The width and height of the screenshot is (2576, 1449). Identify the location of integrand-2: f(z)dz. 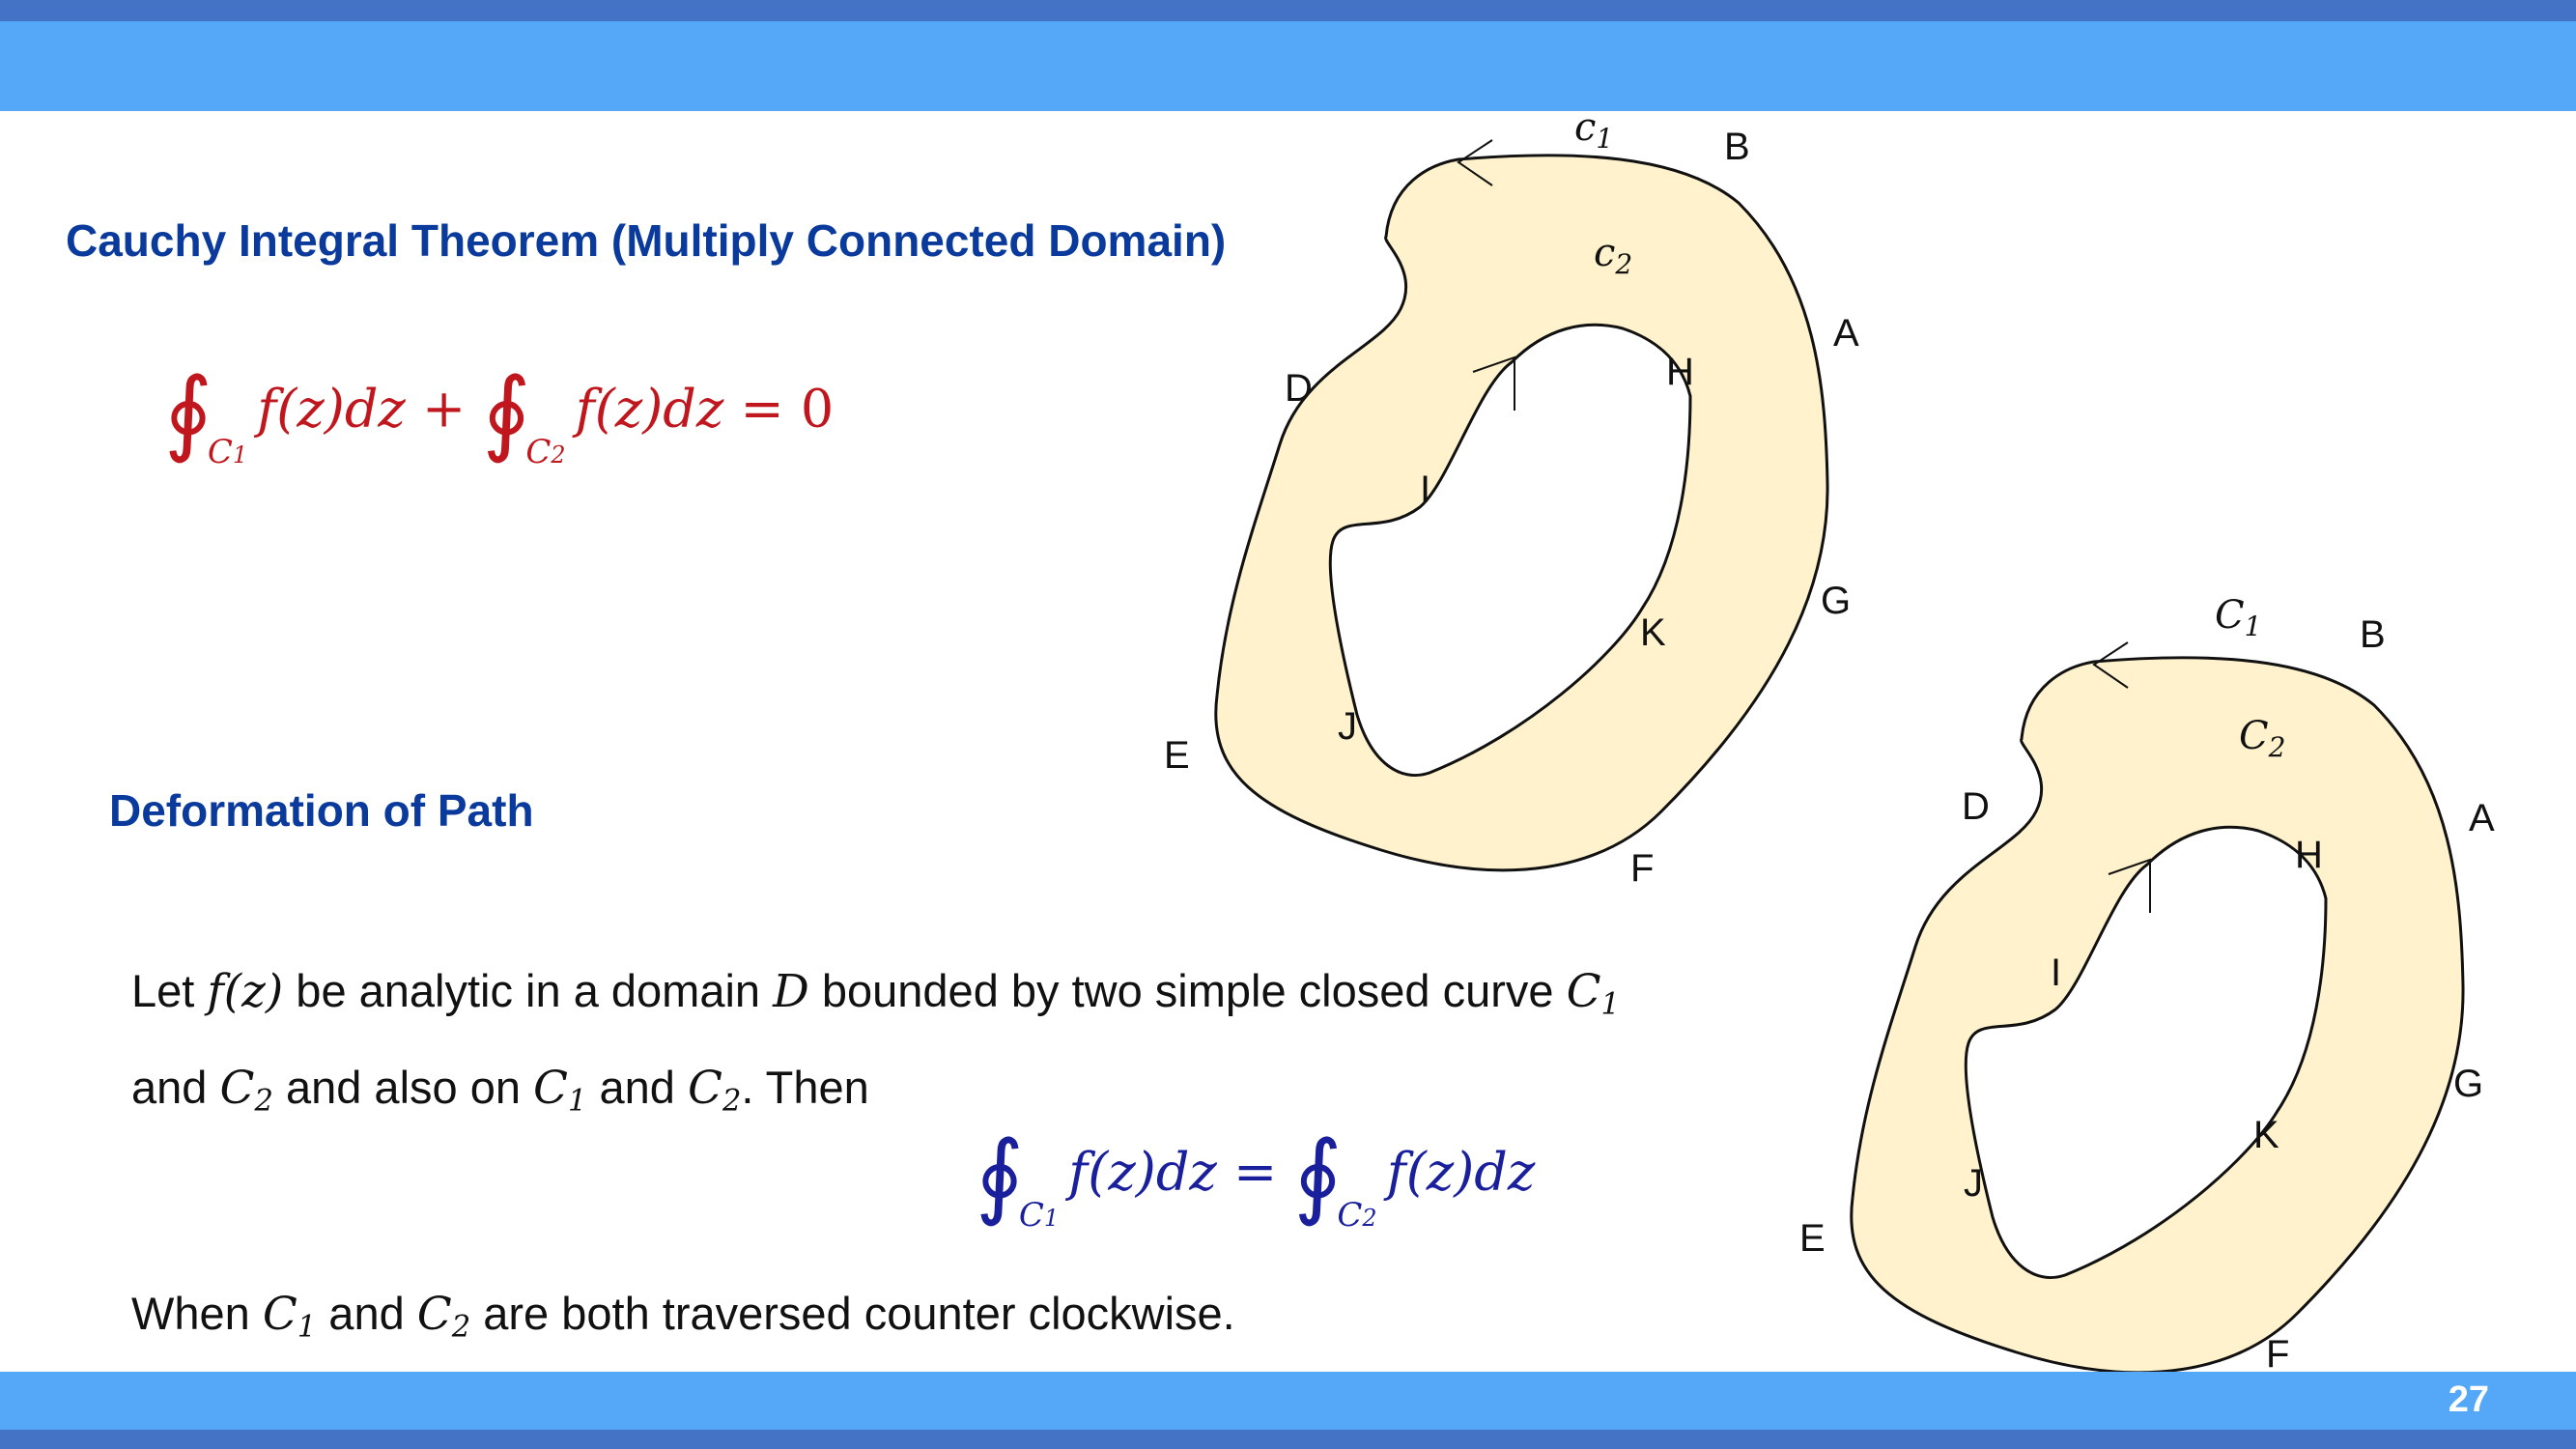
(649, 409).